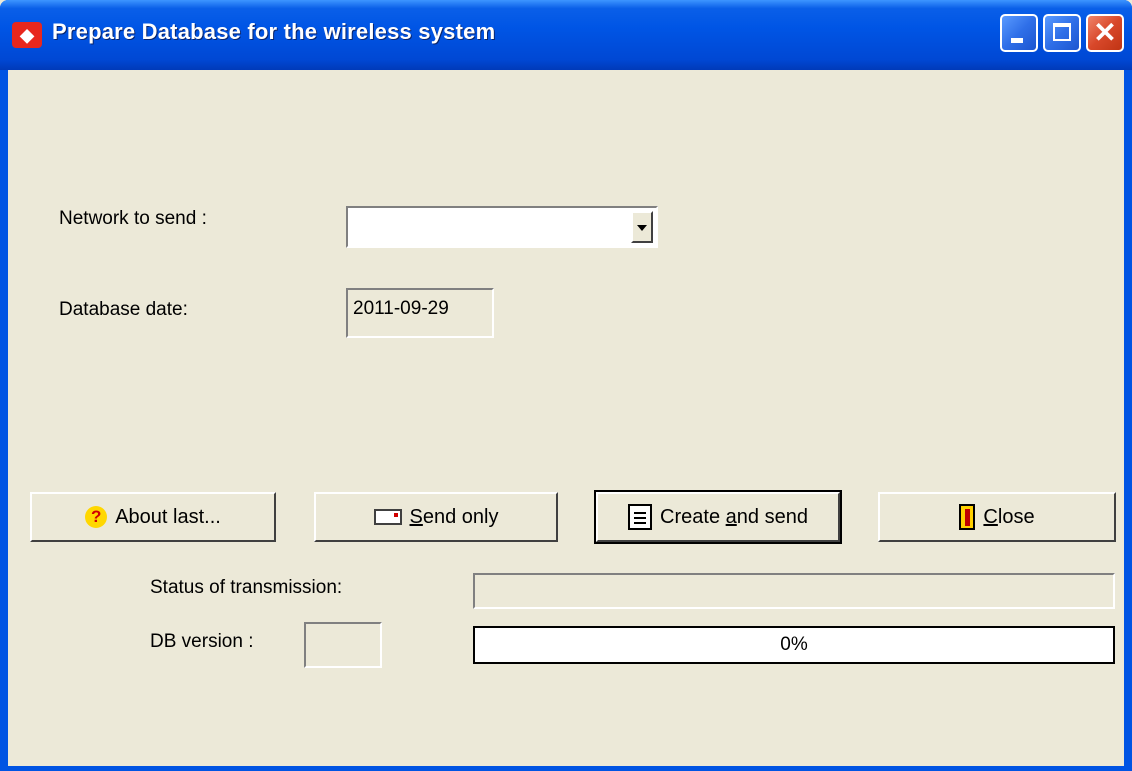 The width and height of the screenshot is (1132, 771). Describe the element at coordinates (202, 641) in the screenshot. I see `db-version-label: DB version :` at that location.